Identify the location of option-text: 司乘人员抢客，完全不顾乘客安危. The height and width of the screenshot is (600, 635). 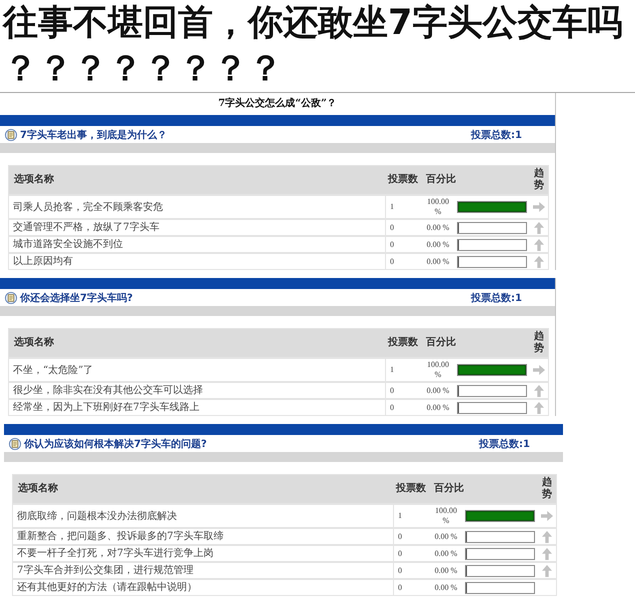
(88, 207).